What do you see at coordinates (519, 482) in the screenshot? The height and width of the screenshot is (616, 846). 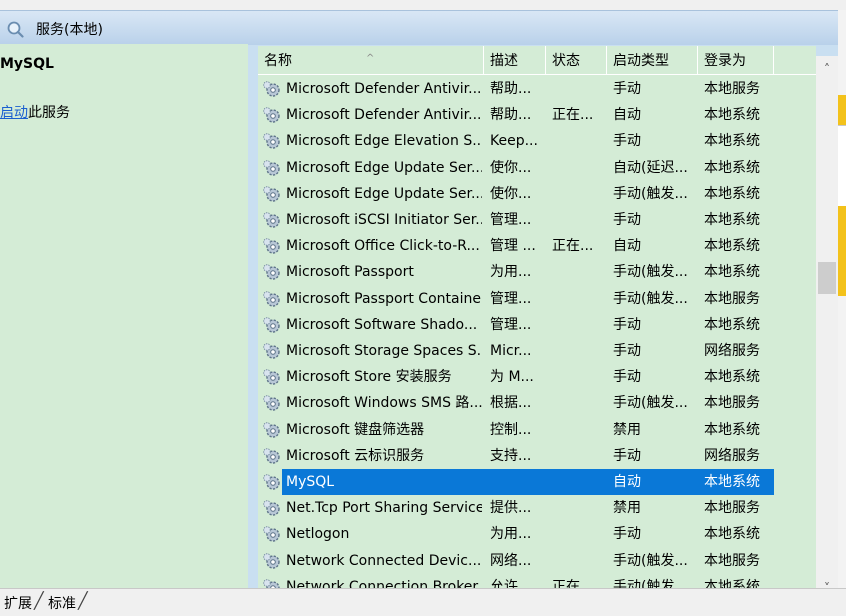 I see `cell-description` at bounding box center [519, 482].